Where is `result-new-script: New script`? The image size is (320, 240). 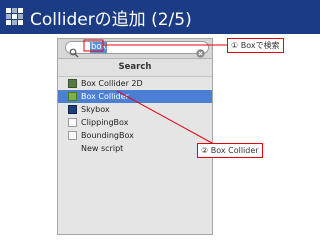 result-new-script: New script is located at coordinates (135, 148).